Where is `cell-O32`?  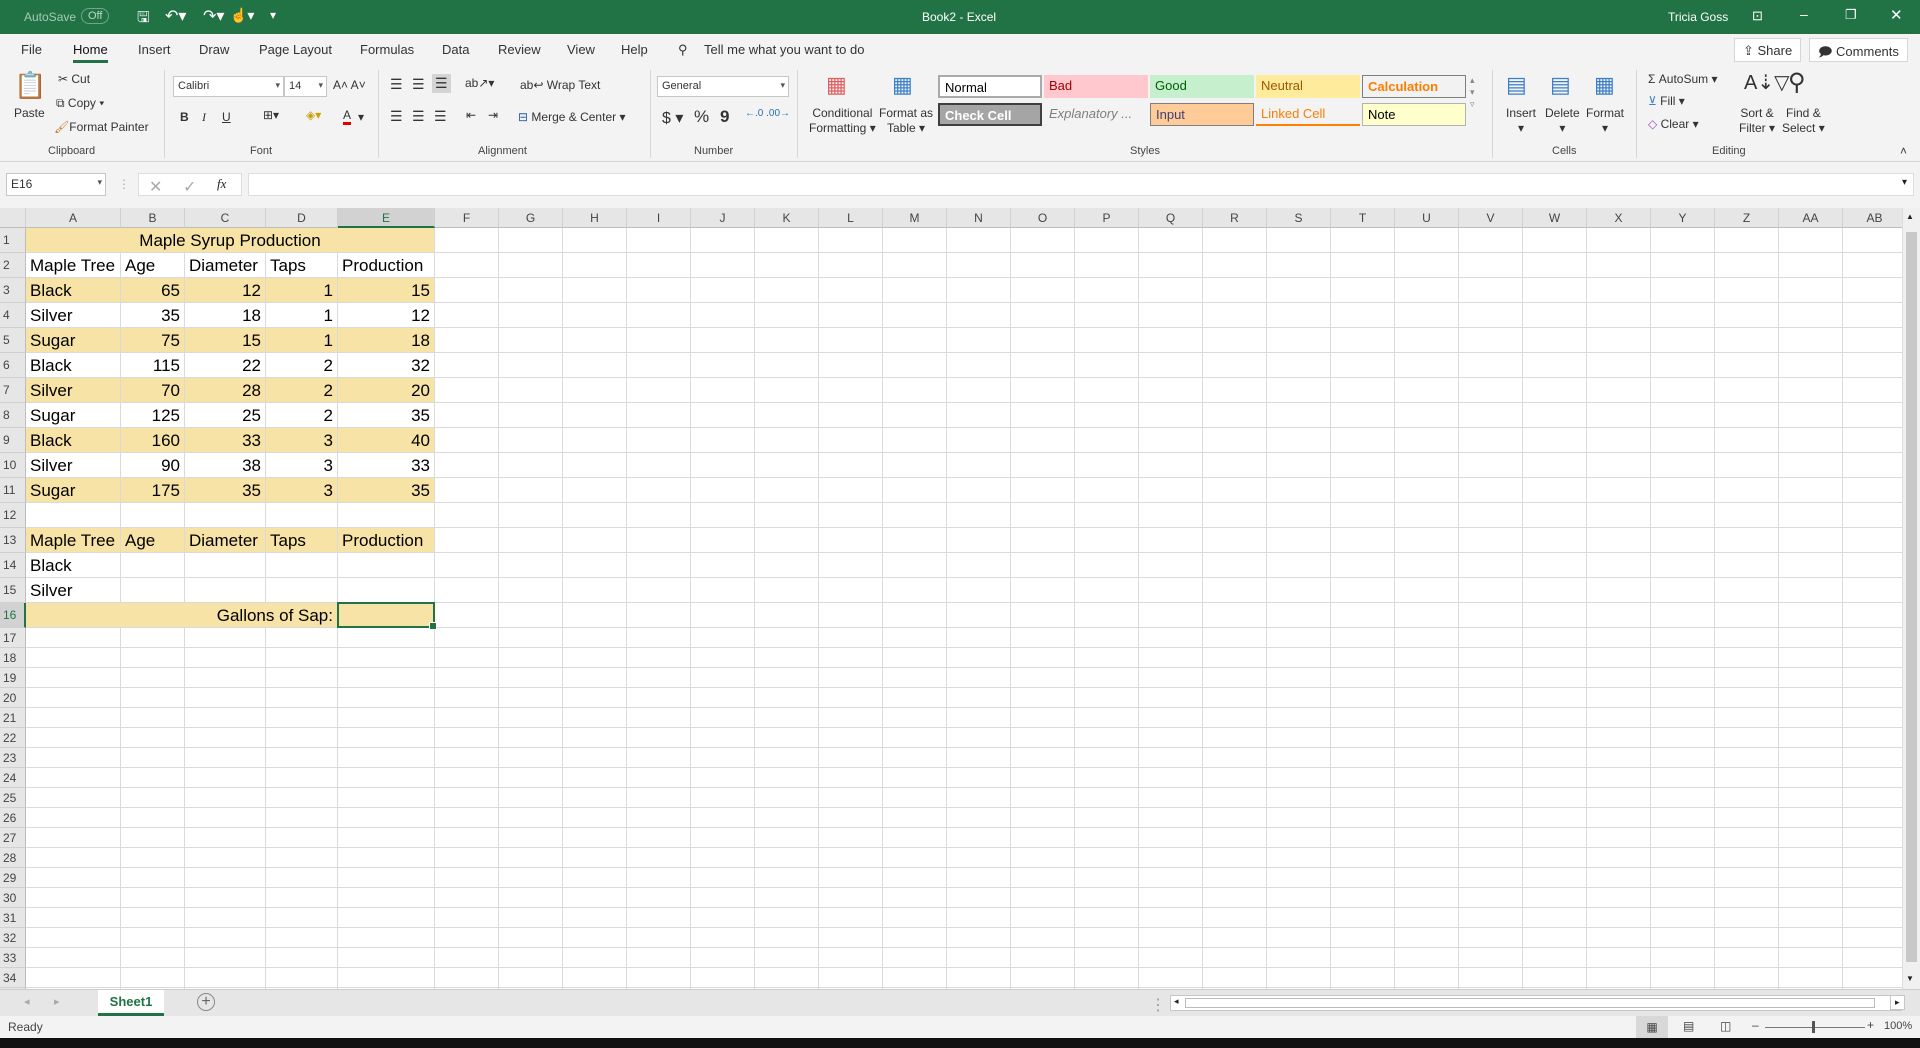
cell-O32 is located at coordinates (1043, 938).